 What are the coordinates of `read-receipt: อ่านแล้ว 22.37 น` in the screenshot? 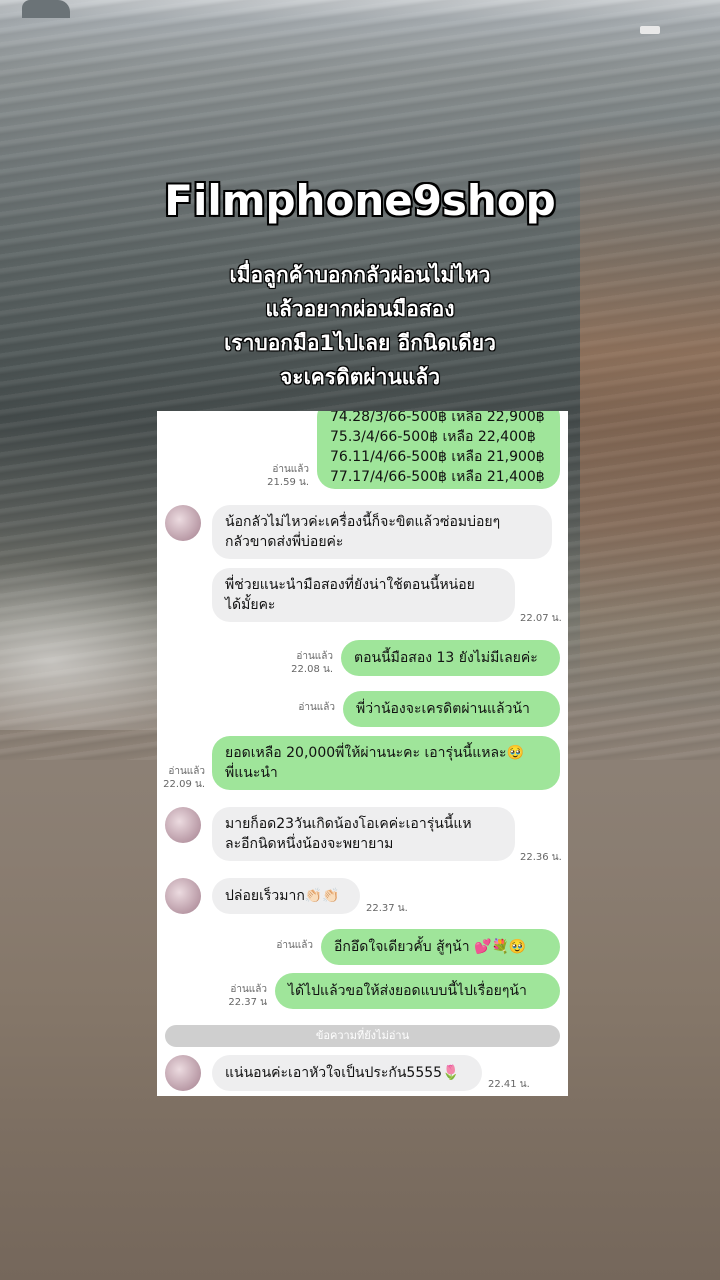 It's located at (247, 996).